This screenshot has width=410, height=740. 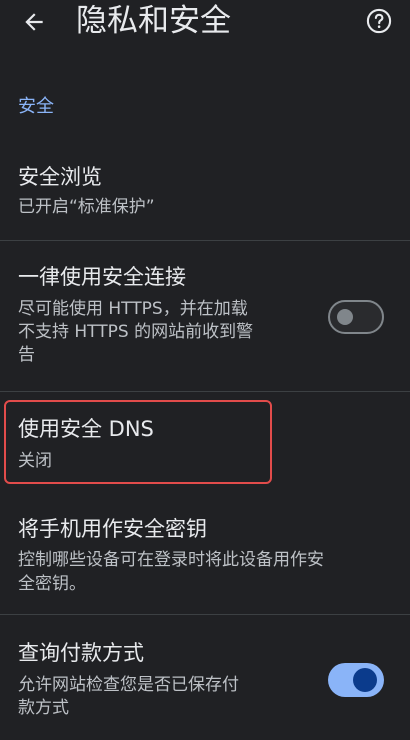 I want to click on help-circle-icon, so click(x=379, y=21).